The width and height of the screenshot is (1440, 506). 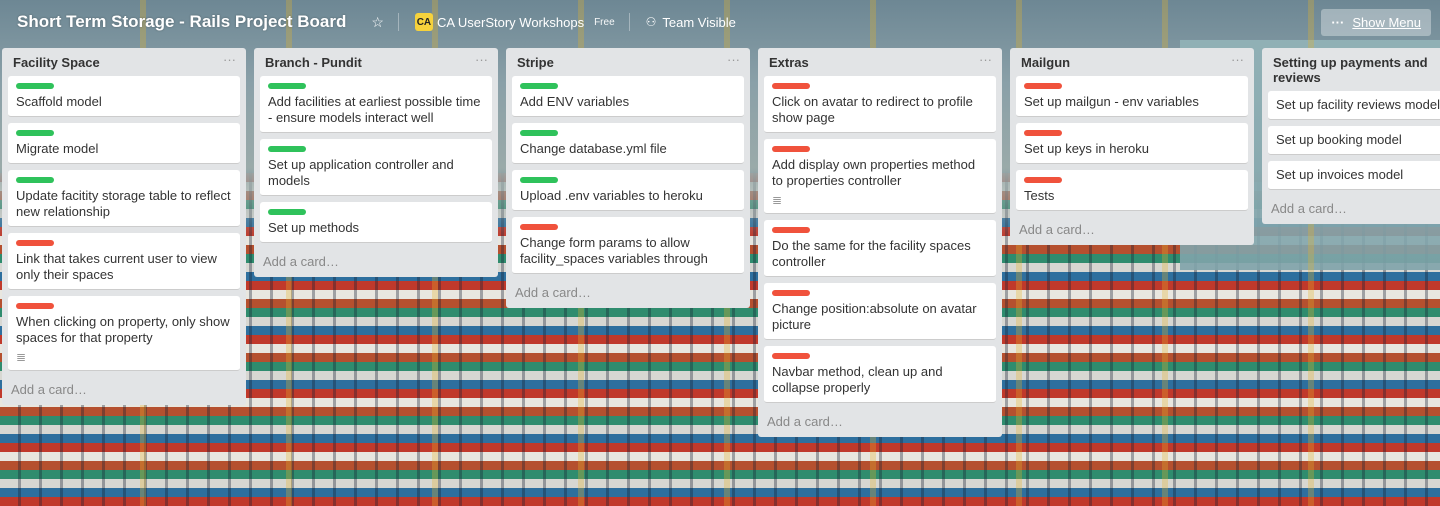 What do you see at coordinates (115, 62) in the screenshot?
I see `list-title: Facility Space` at bounding box center [115, 62].